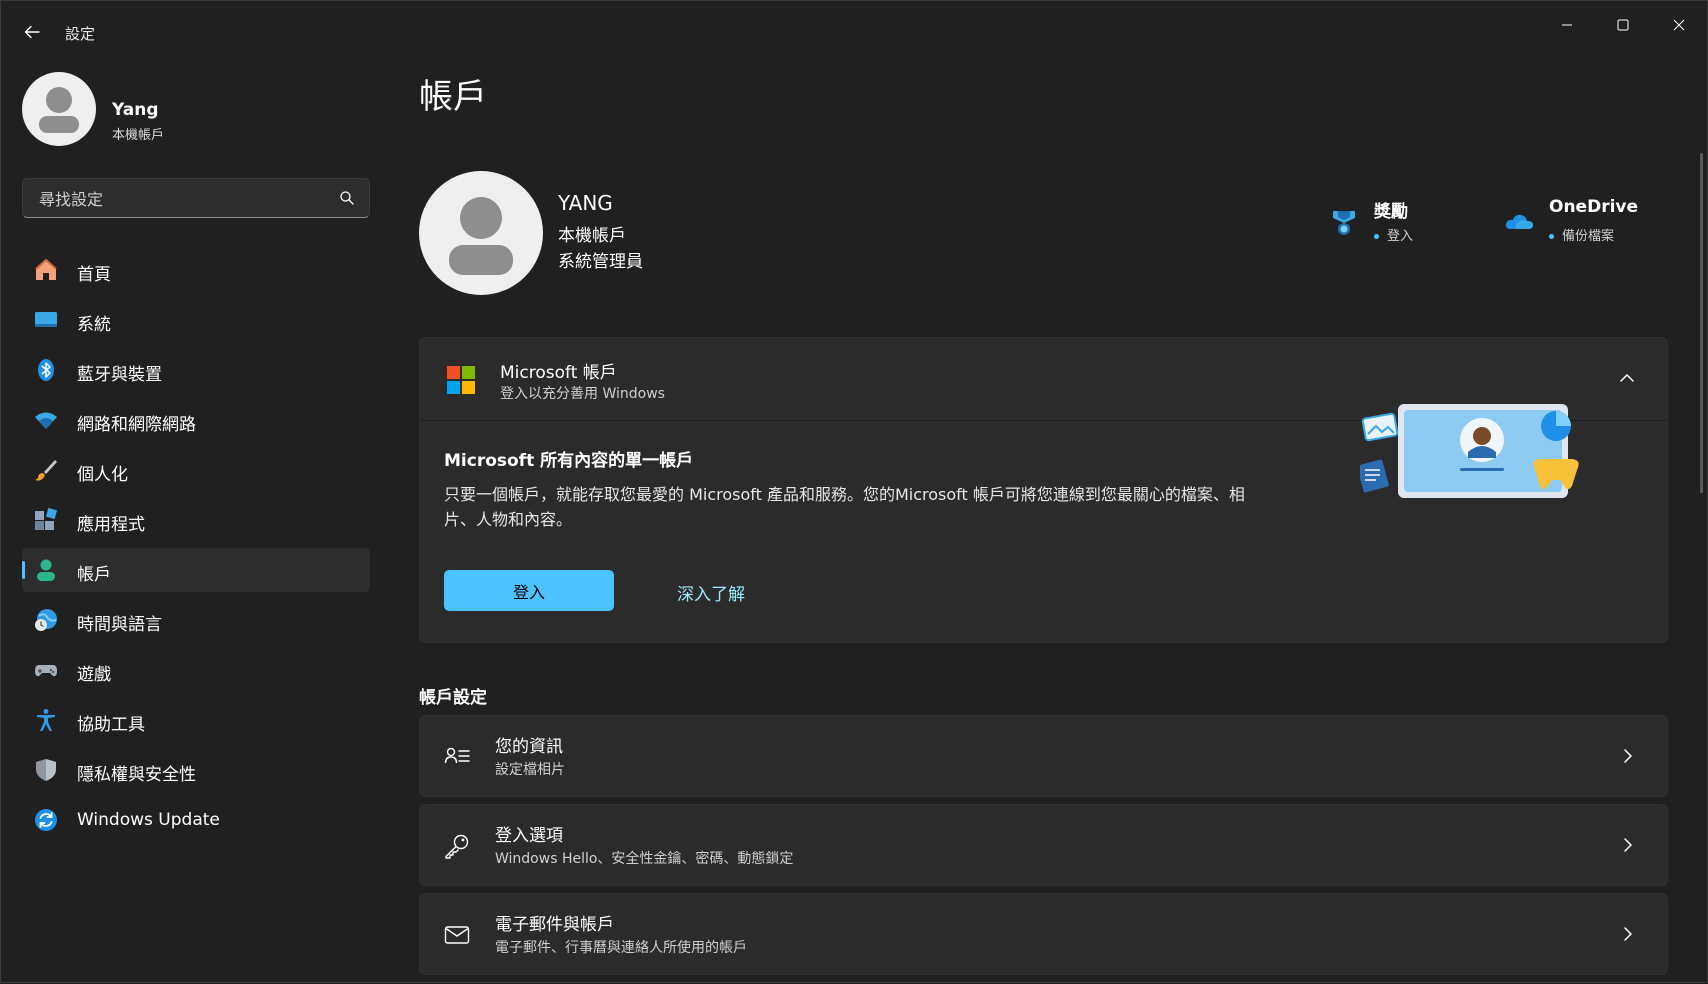 The height and width of the screenshot is (984, 1708). Describe the element at coordinates (119, 625) in the screenshot. I see `sidebar-item-label: 時間與語言` at that location.